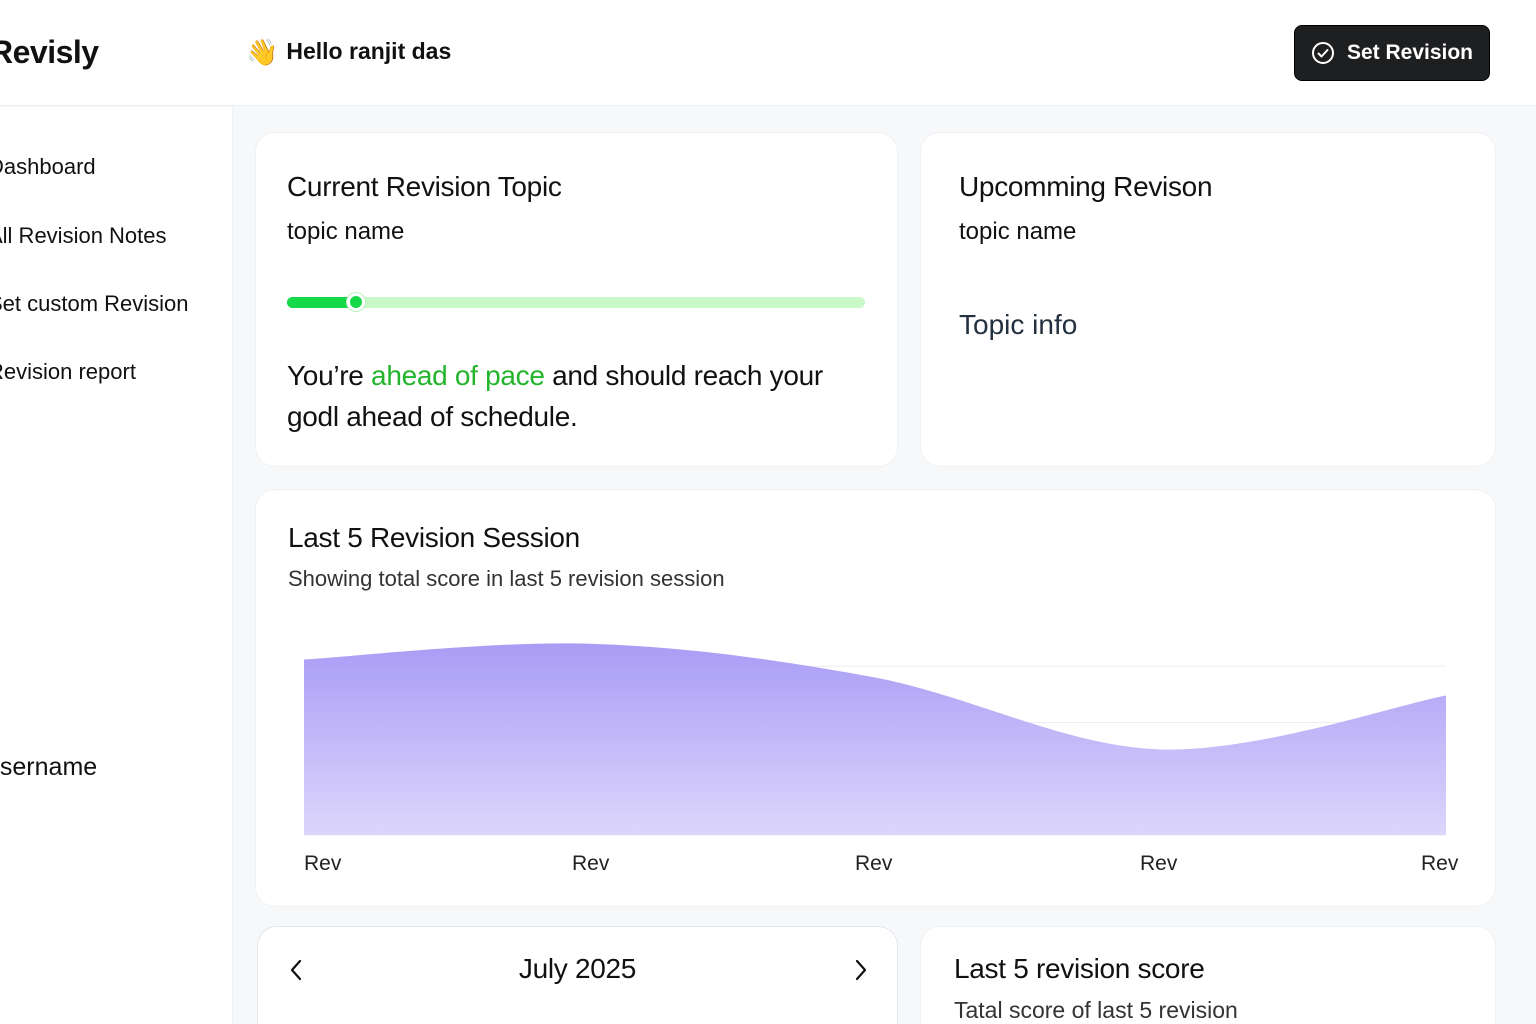 The width and height of the screenshot is (1536, 1024). I want to click on calendar-card: July 2025, so click(577, 975).